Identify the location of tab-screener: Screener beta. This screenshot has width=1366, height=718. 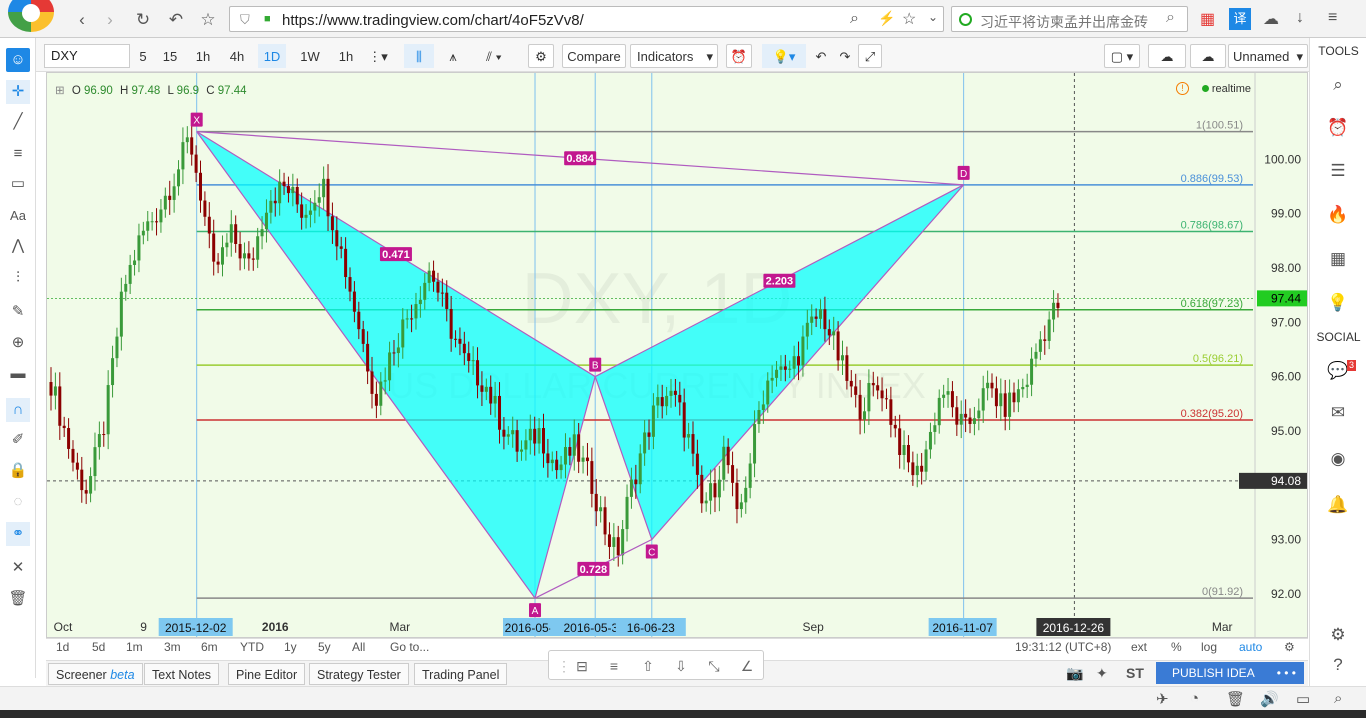
(95, 674).